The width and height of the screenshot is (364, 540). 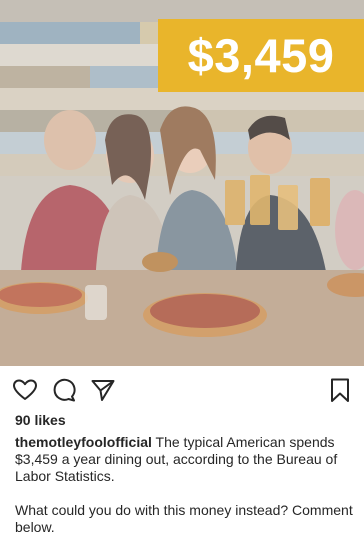 What do you see at coordinates (40, 420) in the screenshot?
I see `likes-count: 90 likes` at bounding box center [40, 420].